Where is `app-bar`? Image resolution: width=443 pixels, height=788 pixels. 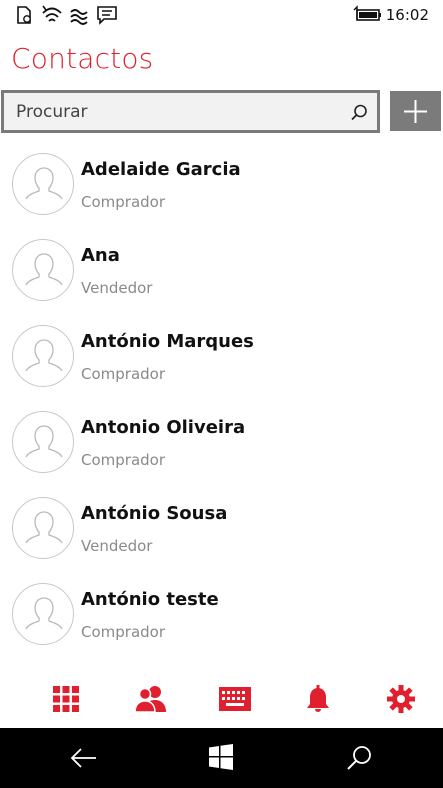
app-bar is located at coordinates (221, 700).